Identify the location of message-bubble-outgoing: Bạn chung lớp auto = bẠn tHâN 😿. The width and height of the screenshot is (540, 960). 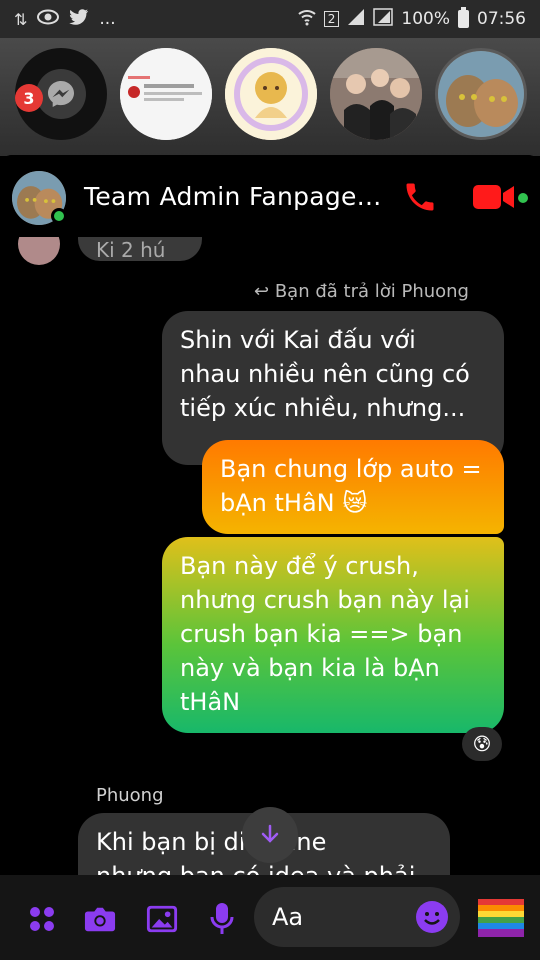
(353, 487).